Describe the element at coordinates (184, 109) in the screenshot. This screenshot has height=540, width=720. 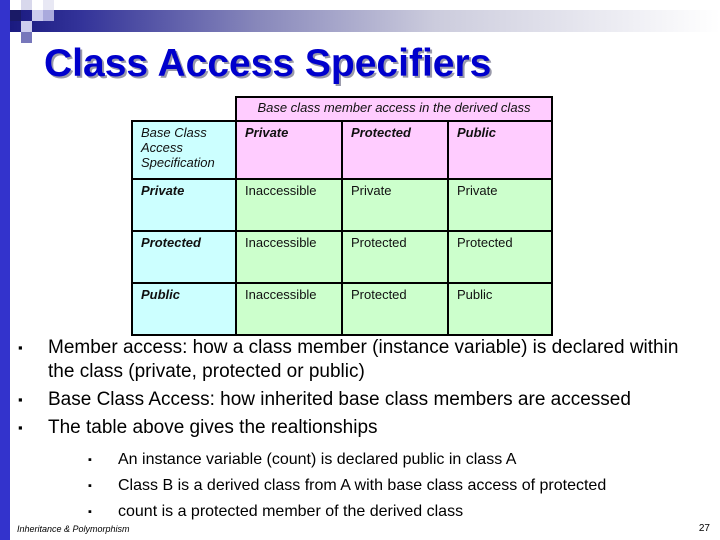
I see `empty-corner` at that location.